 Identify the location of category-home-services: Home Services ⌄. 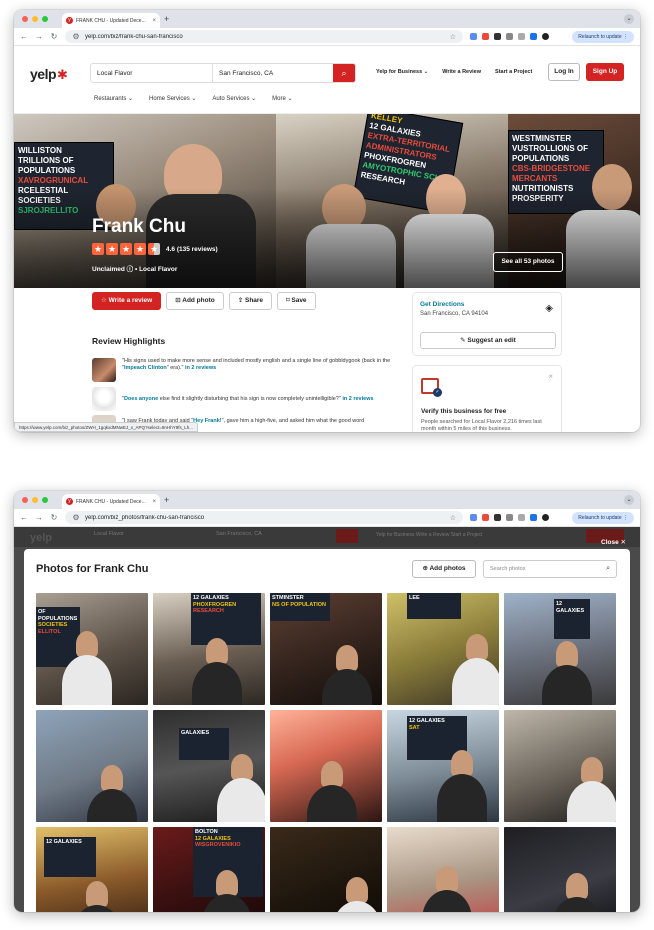
(172, 98).